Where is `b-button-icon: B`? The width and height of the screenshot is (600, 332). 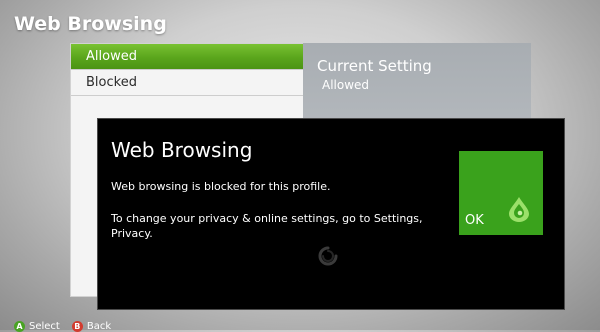 b-button-icon: B is located at coordinates (77, 326).